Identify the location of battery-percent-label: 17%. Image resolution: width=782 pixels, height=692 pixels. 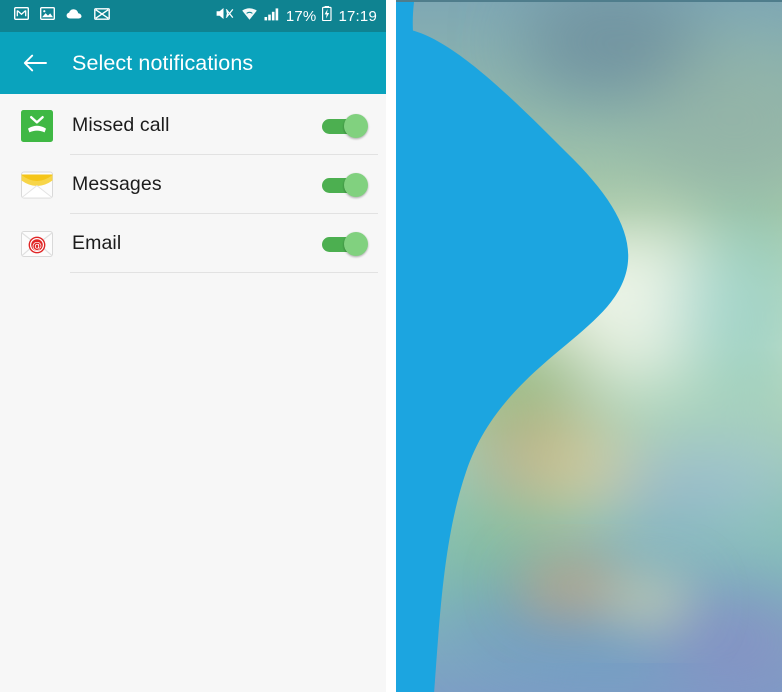
(301, 16).